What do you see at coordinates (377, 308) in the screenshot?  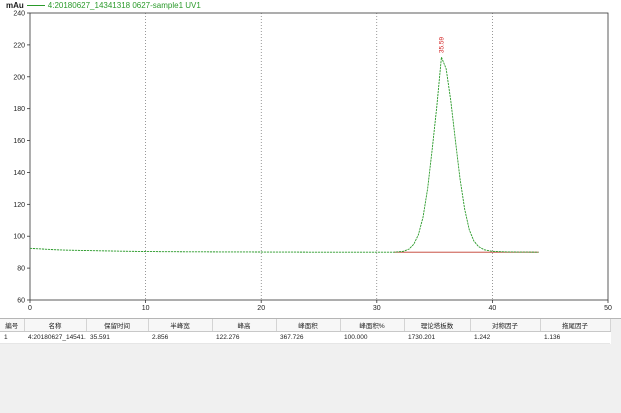 I see `x-tick-label: 30` at bounding box center [377, 308].